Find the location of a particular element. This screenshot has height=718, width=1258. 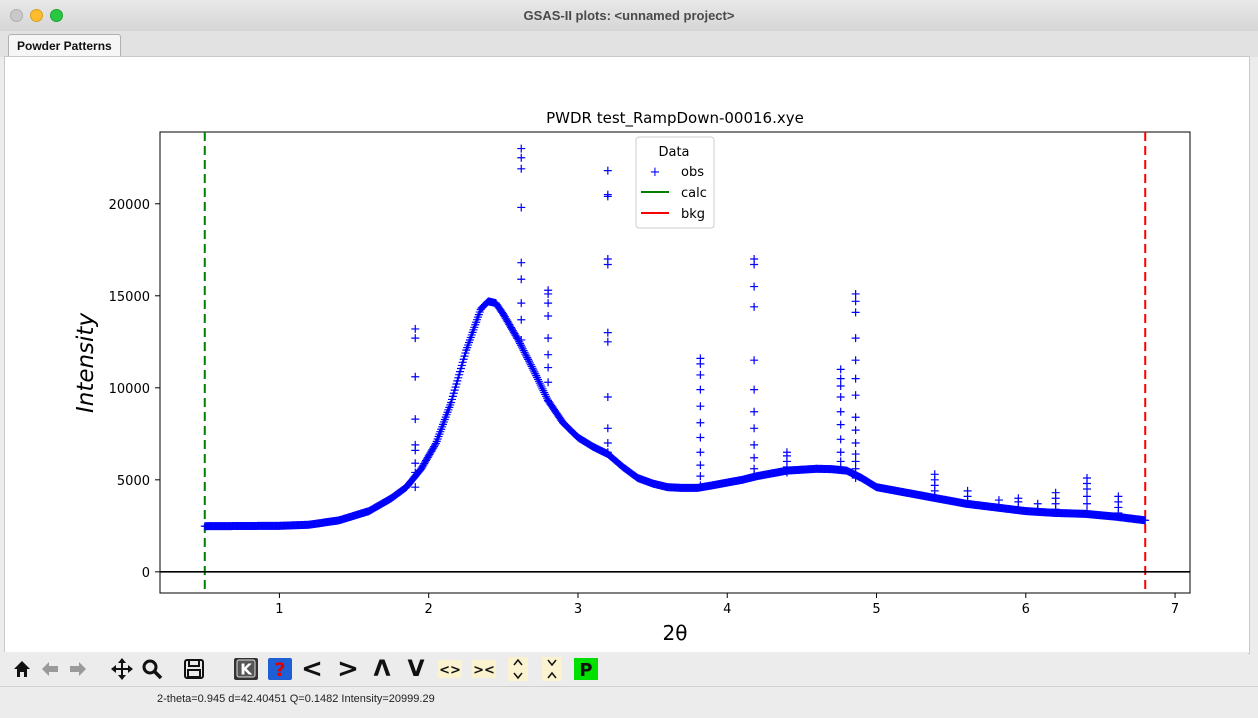

shift-left-button: < is located at coordinates (312, 669).